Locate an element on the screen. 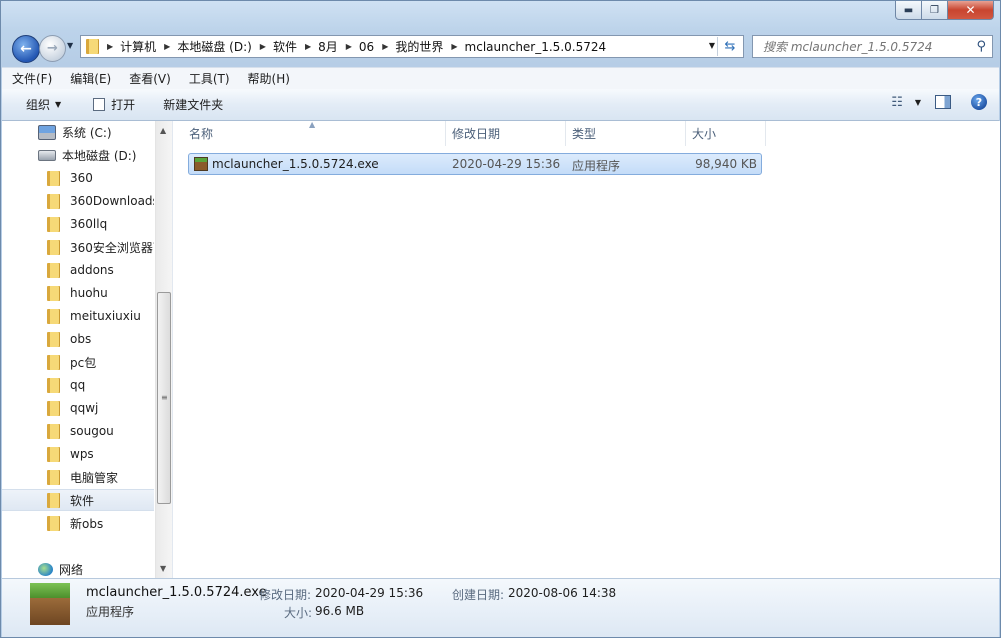  tree-item: pc包 is located at coordinates (78, 362).